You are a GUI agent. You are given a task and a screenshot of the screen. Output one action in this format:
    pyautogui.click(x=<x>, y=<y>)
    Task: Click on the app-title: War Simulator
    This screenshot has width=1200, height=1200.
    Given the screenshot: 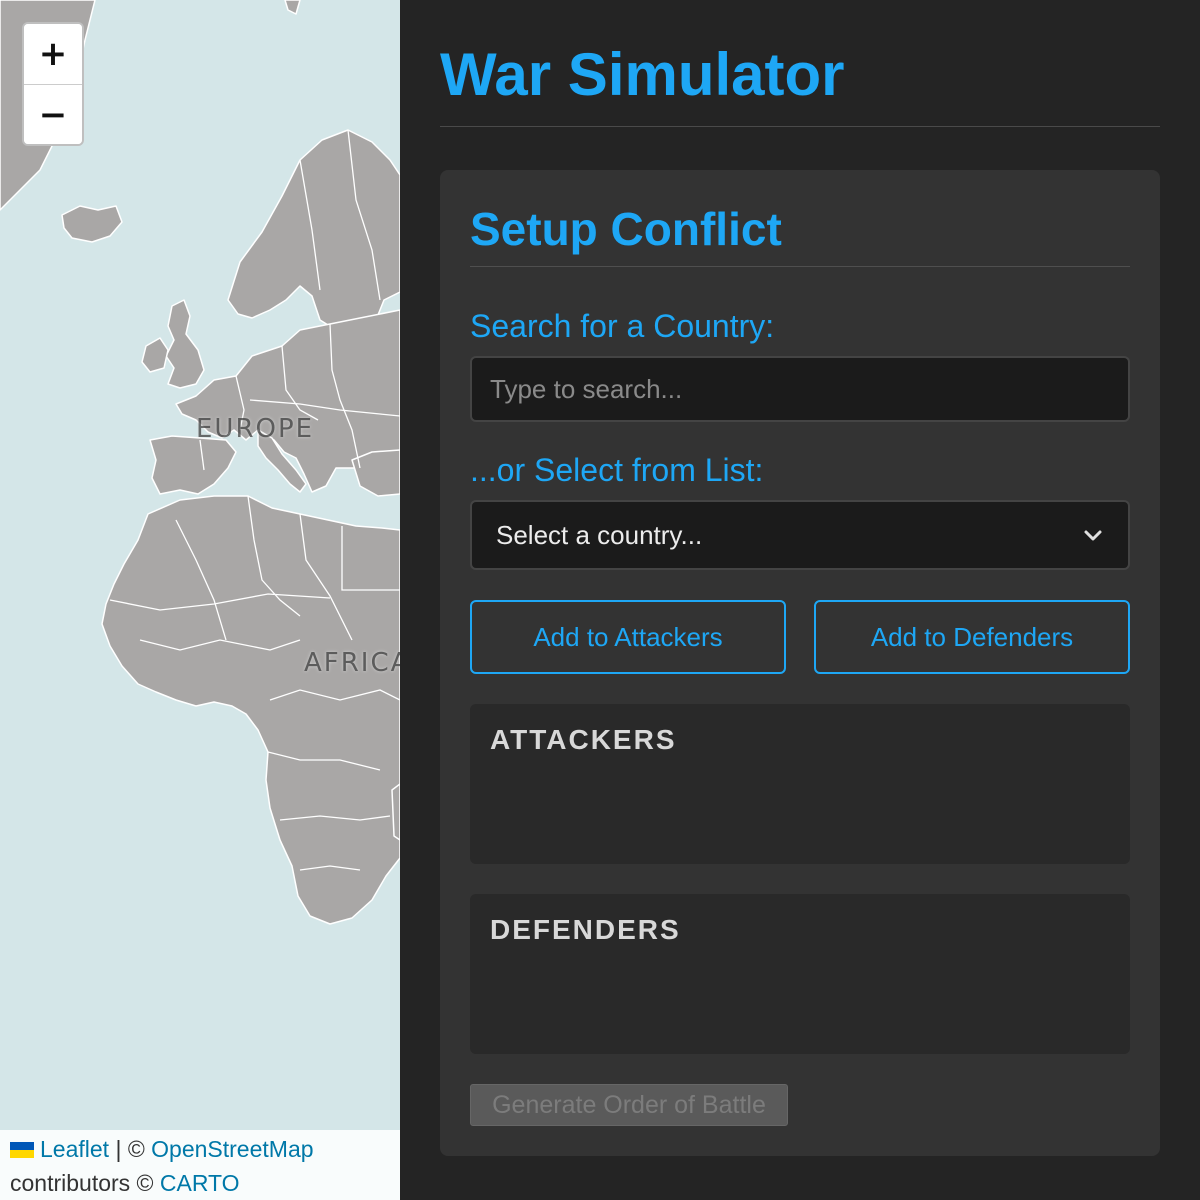 What is the action you would take?
    pyautogui.click(x=642, y=74)
    